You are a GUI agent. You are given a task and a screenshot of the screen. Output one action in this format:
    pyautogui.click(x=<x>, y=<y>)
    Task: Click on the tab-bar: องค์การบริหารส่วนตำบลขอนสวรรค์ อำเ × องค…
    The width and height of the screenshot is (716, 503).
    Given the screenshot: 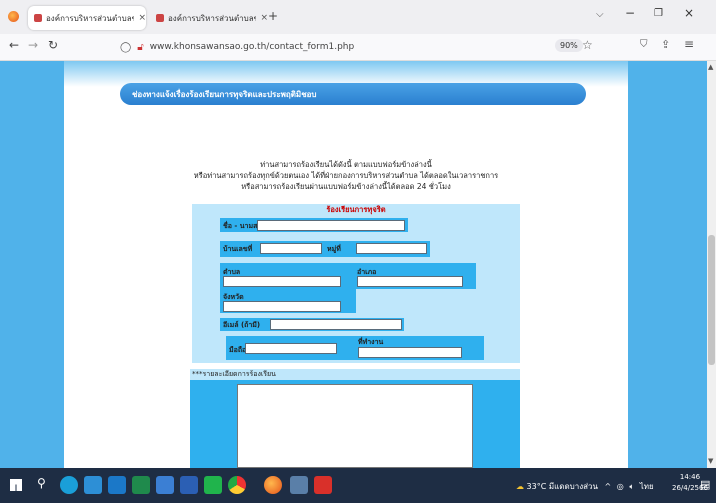 What is the action you would take?
    pyautogui.click(x=358, y=17)
    